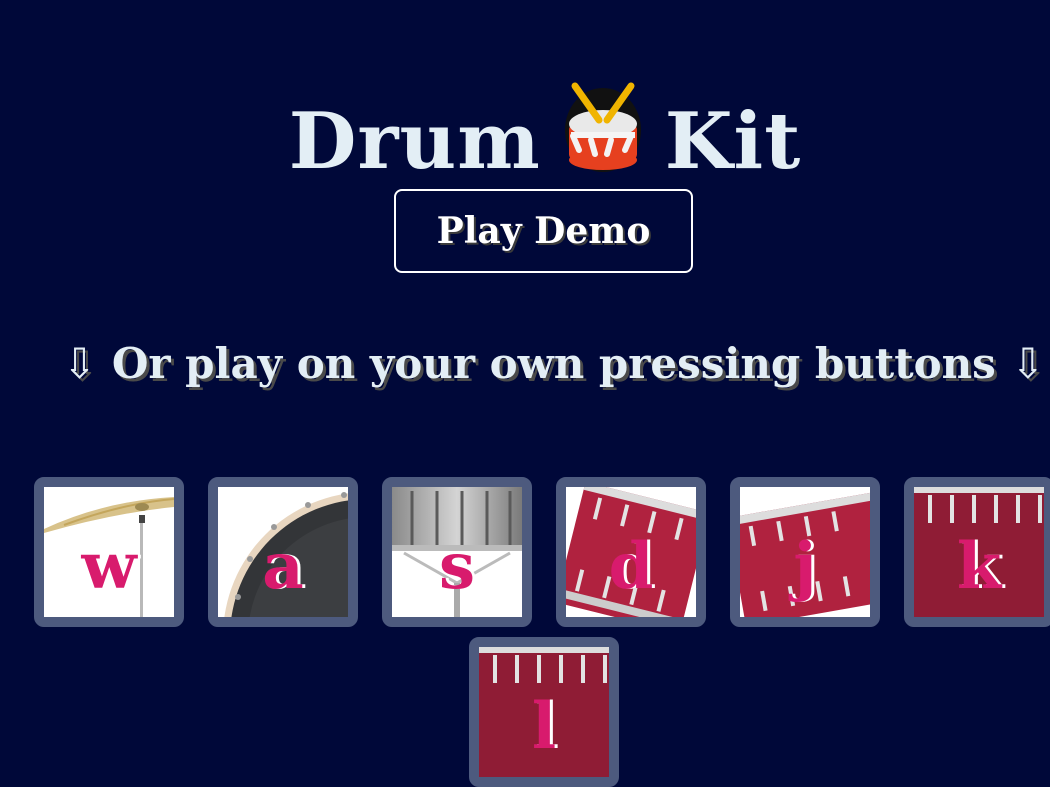 The width and height of the screenshot is (1050, 787). I want to click on drum-emoji-icon, so click(602, 127).